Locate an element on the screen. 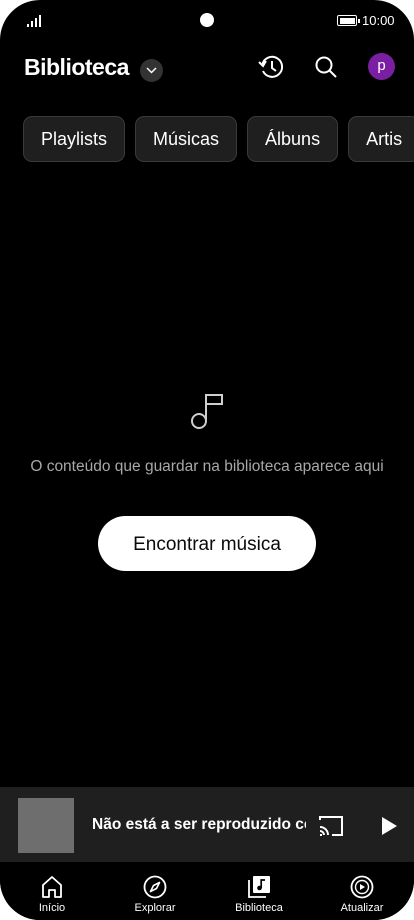 This screenshot has height=920, width=414. nav-label: Explorar is located at coordinates (155, 908).